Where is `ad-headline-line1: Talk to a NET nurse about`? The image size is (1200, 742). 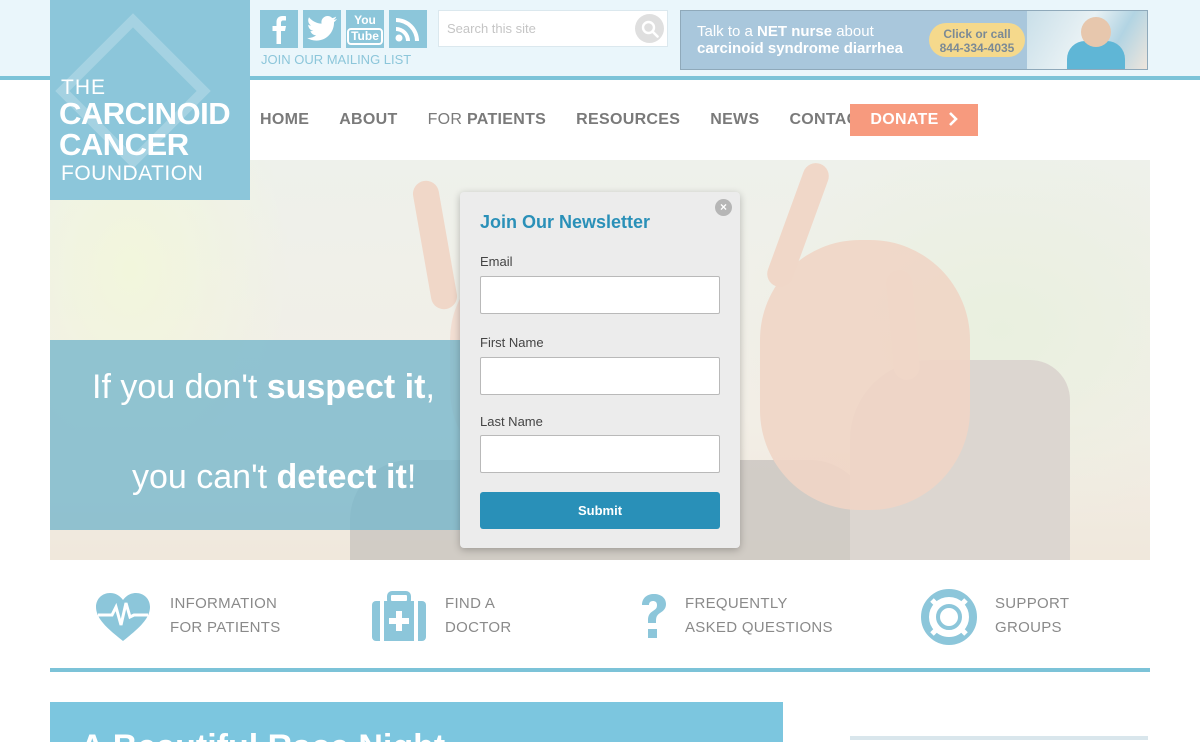 ad-headline-line1: Talk to a NET nurse about is located at coordinates (785, 31).